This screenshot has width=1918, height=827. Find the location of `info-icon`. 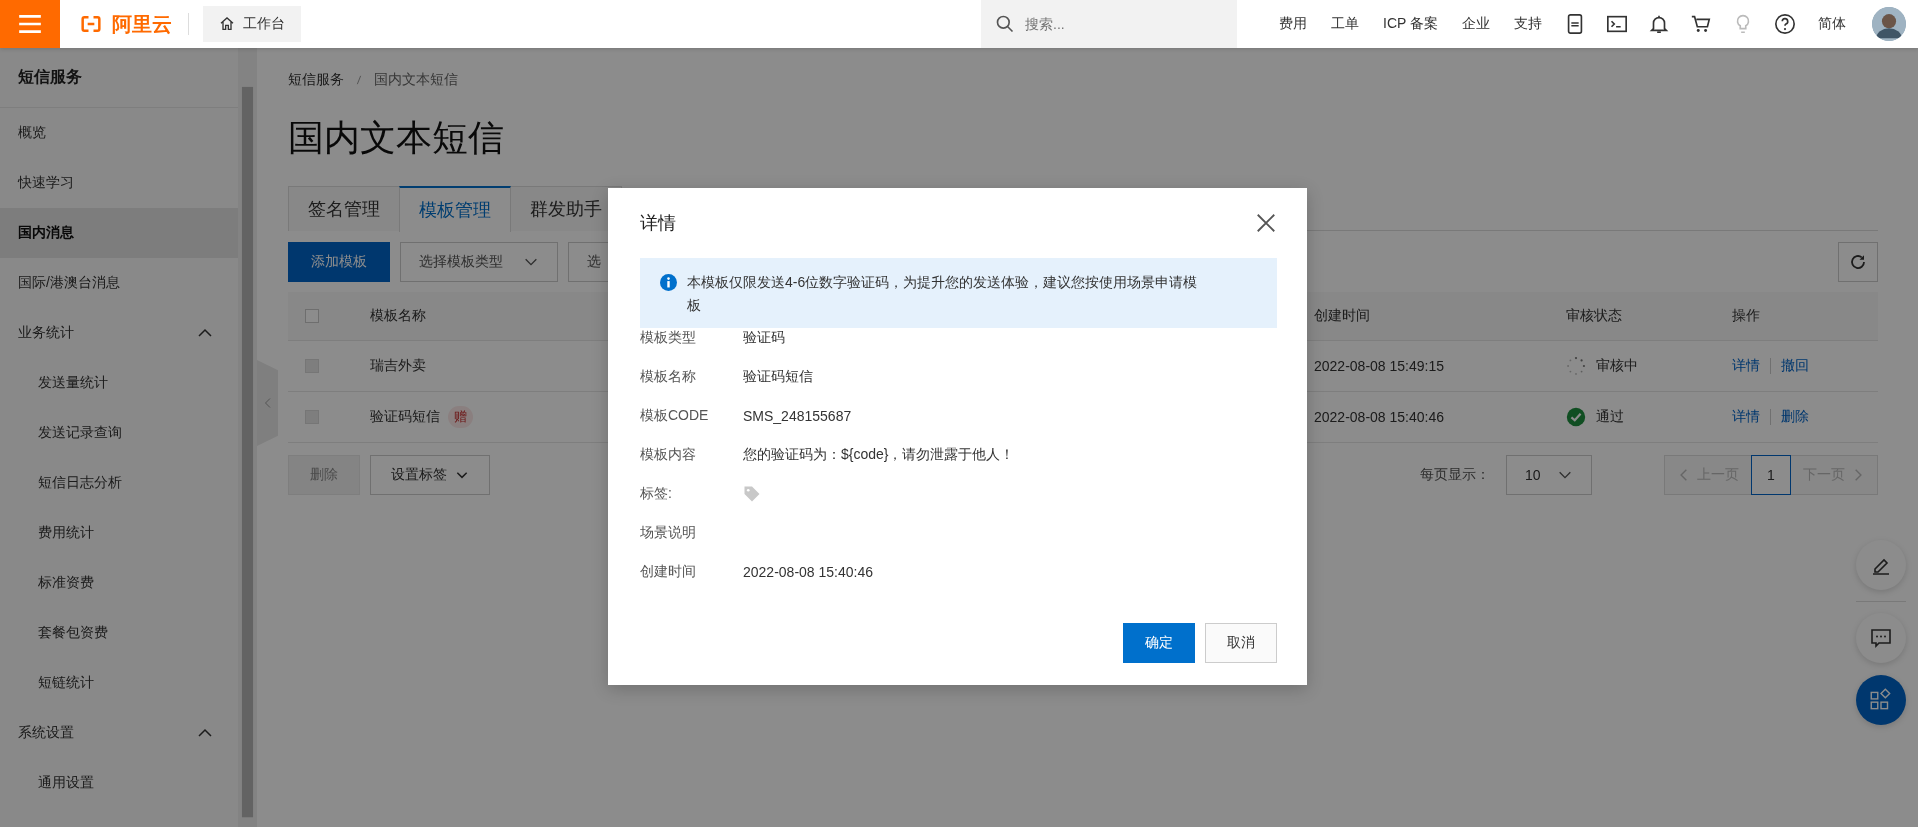

info-icon is located at coordinates (668, 282).